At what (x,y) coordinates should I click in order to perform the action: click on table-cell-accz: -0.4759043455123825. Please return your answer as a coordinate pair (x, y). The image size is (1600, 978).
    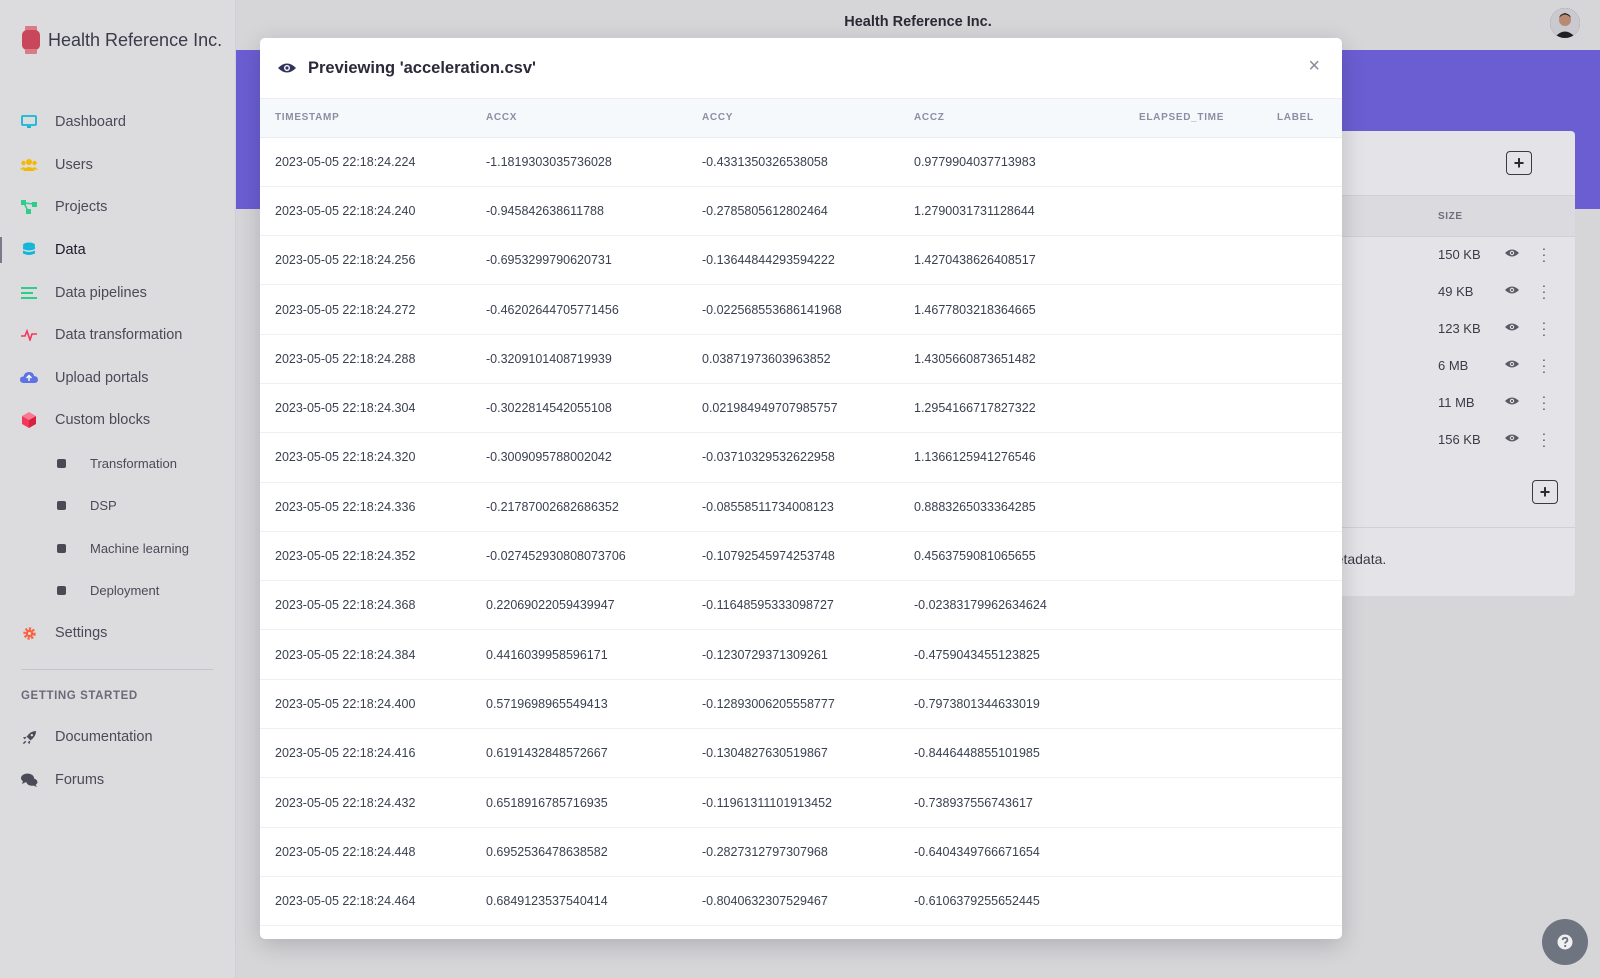
    Looking at the image, I should click on (1011, 654).